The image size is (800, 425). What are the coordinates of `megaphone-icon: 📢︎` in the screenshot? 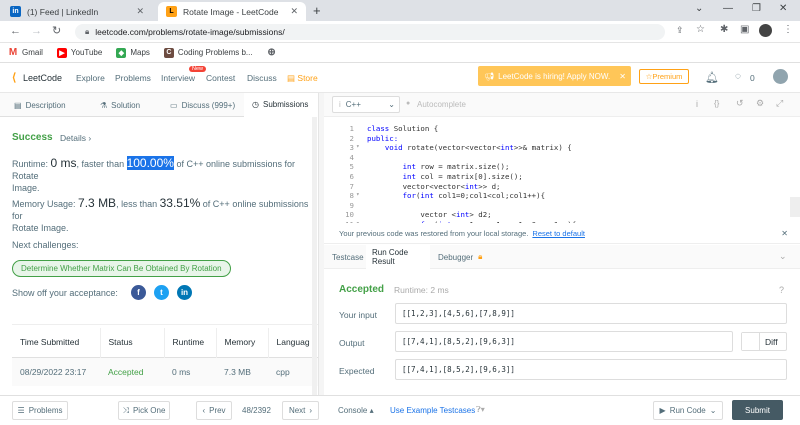 It's located at (489, 76).